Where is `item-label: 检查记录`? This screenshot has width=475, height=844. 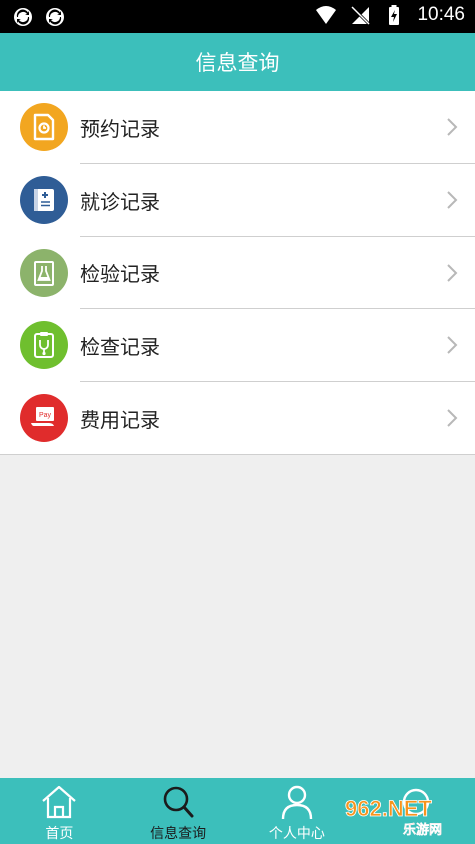 item-label: 检查记录 is located at coordinates (120, 347).